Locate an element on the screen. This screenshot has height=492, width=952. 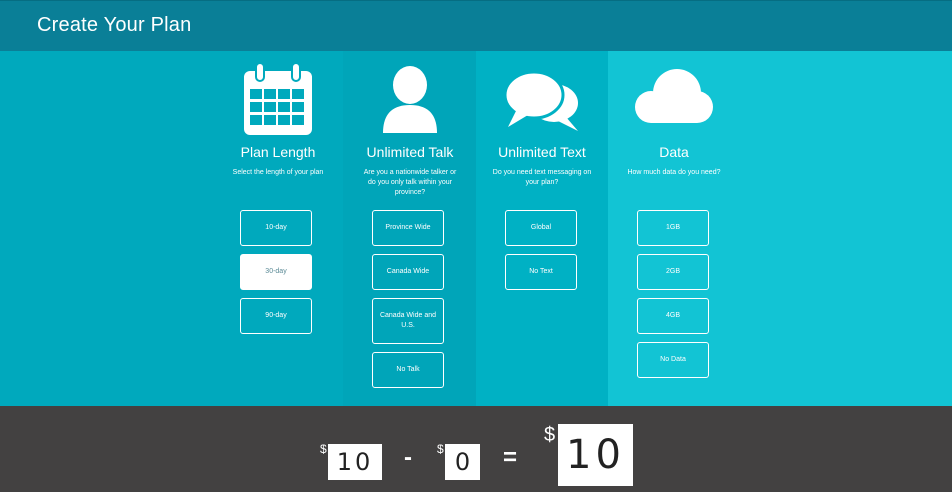
option-10-day: 10-day is located at coordinates (276, 228).